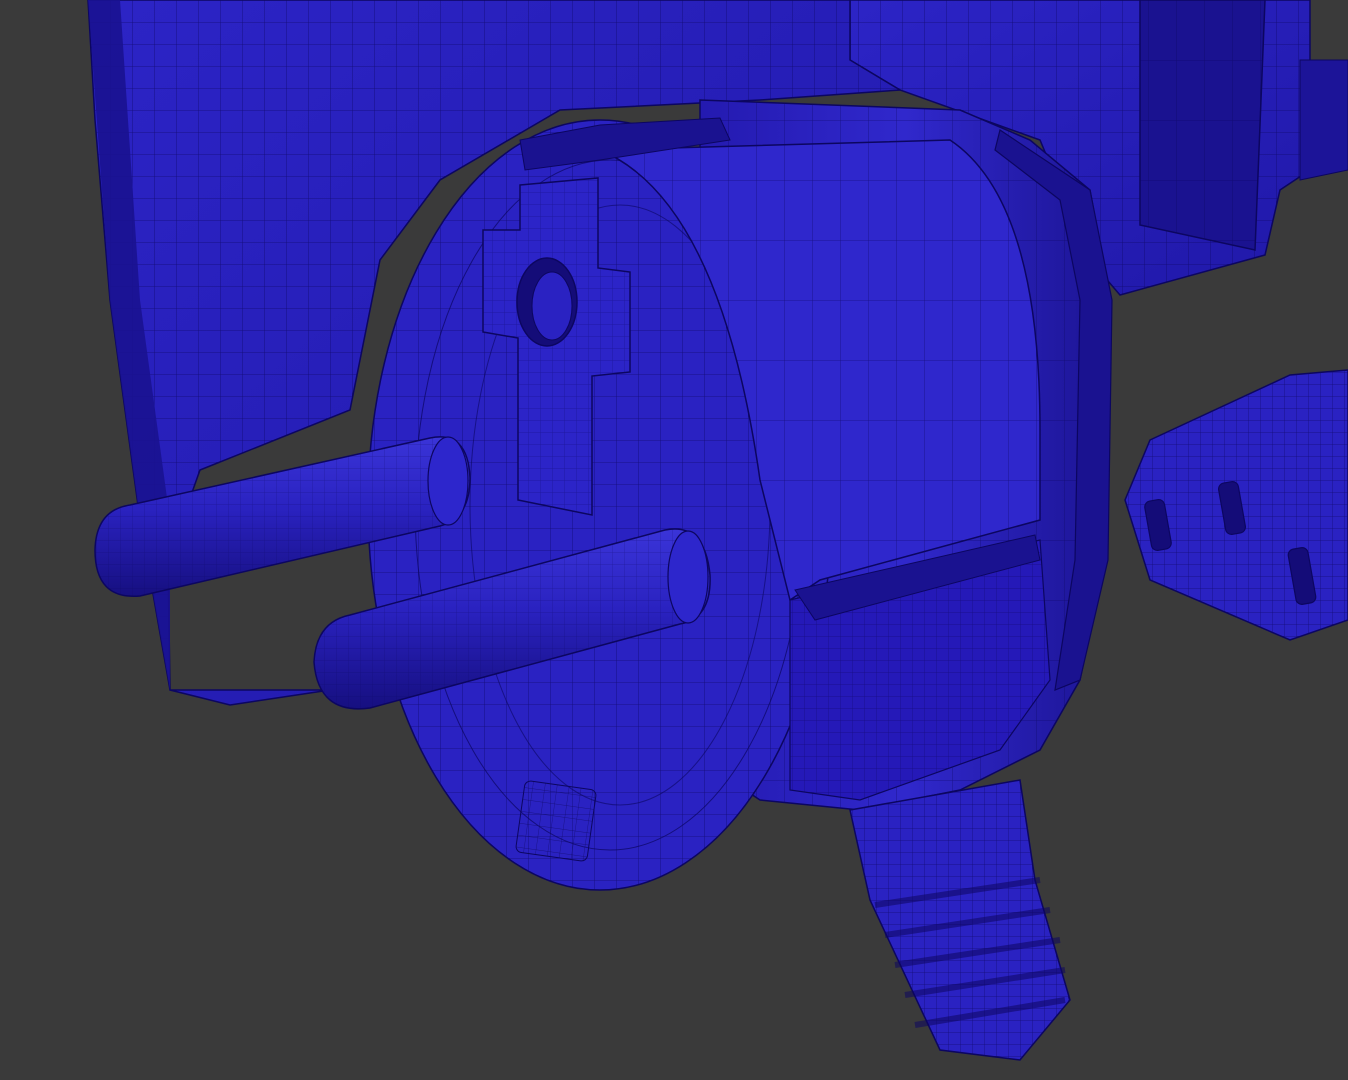 Image resolution: width=1348 pixels, height=1080 pixels. Describe the element at coordinates (960, 920) in the screenshot. I see `cable-strain-relief` at that location.